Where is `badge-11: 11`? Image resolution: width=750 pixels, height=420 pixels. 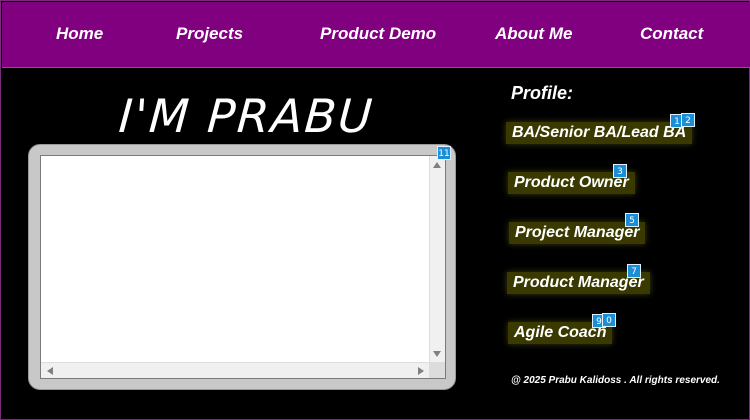 badge-11: 11 is located at coordinates (444, 153).